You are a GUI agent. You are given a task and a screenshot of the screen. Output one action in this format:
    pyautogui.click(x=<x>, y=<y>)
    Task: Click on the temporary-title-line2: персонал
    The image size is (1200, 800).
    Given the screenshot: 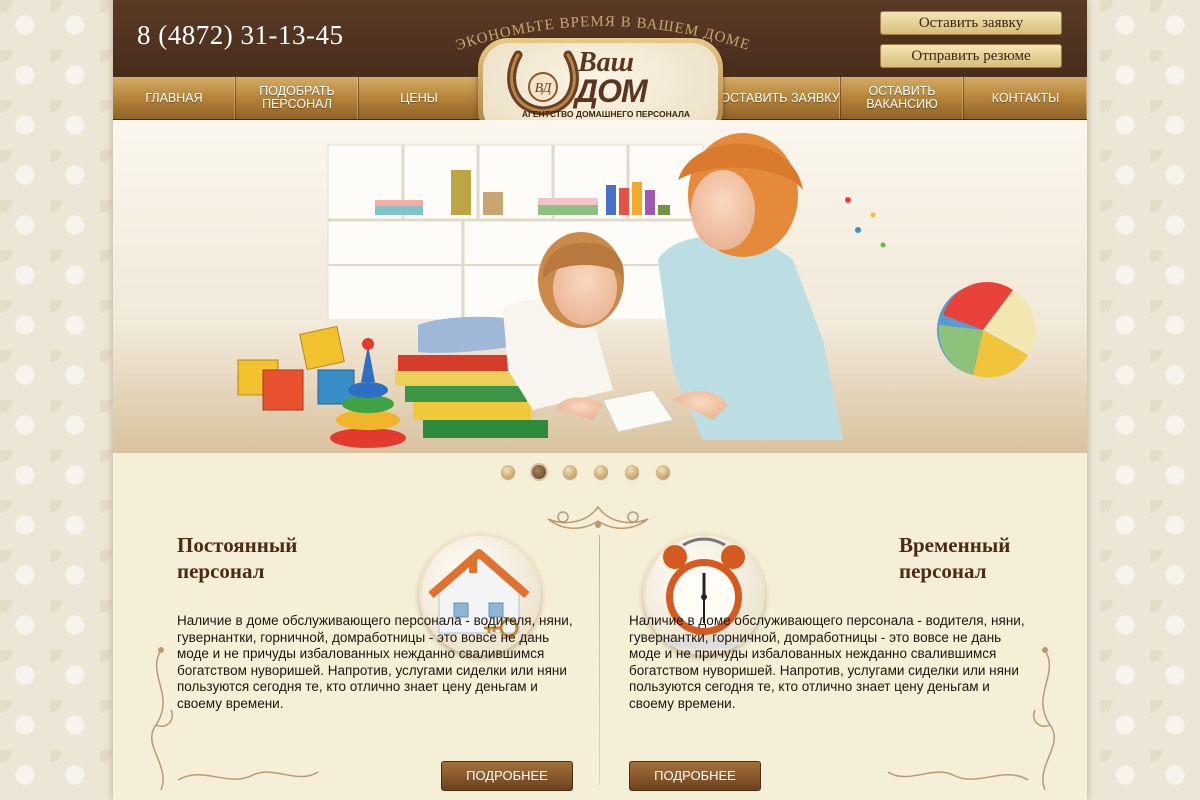 What is the action you would take?
    pyautogui.click(x=943, y=571)
    